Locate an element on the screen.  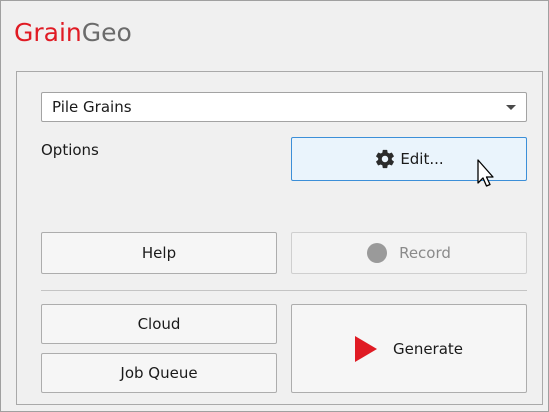
record-button: Record is located at coordinates (409, 253).